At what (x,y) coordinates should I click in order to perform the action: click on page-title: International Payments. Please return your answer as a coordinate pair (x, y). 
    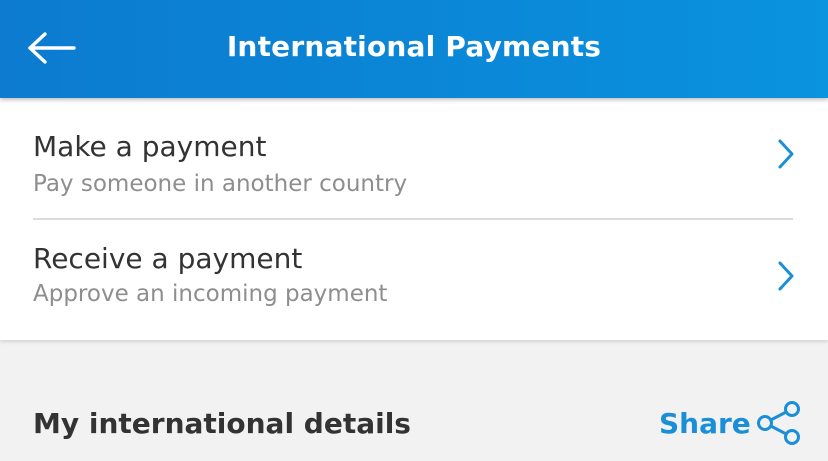
    Looking at the image, I should click on (414, 46).